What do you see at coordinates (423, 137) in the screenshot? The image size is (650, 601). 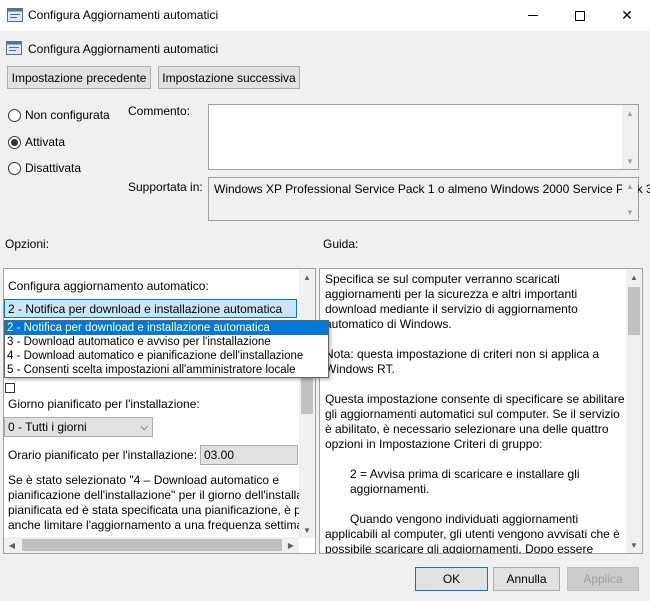 I see `comment-textarea: ▲ ▼` at bounding box center [423, 137].